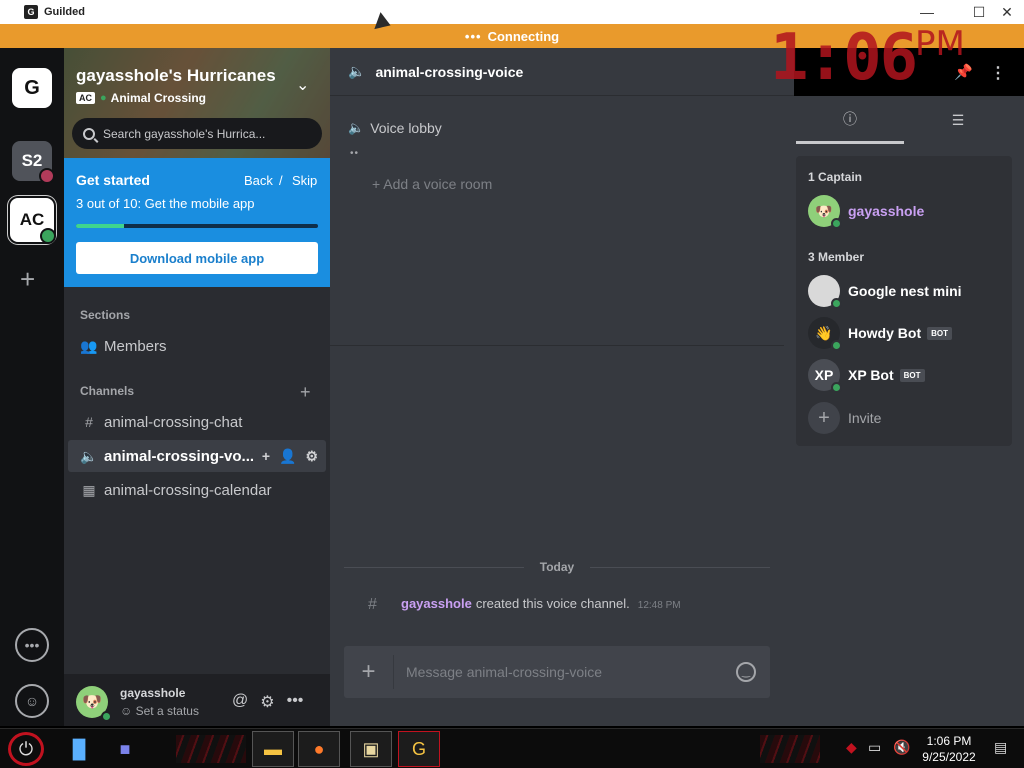  What do you see at coordinates (304, 180) in the screenshot?
I see `get-started-skip-link: Skip` at bounding box center [304, 180].